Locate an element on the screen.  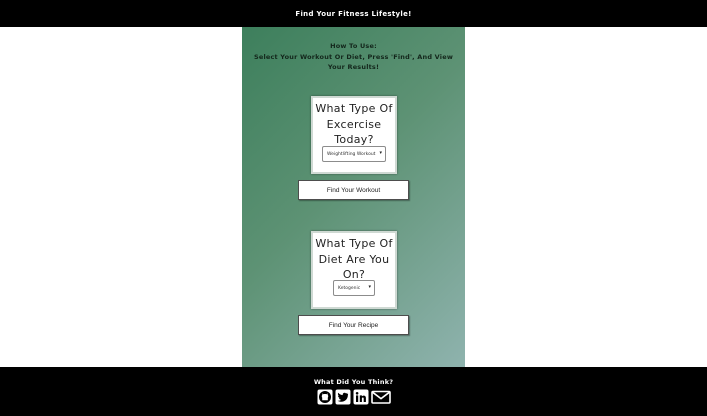
social-links is located at coordinates (353, 397).